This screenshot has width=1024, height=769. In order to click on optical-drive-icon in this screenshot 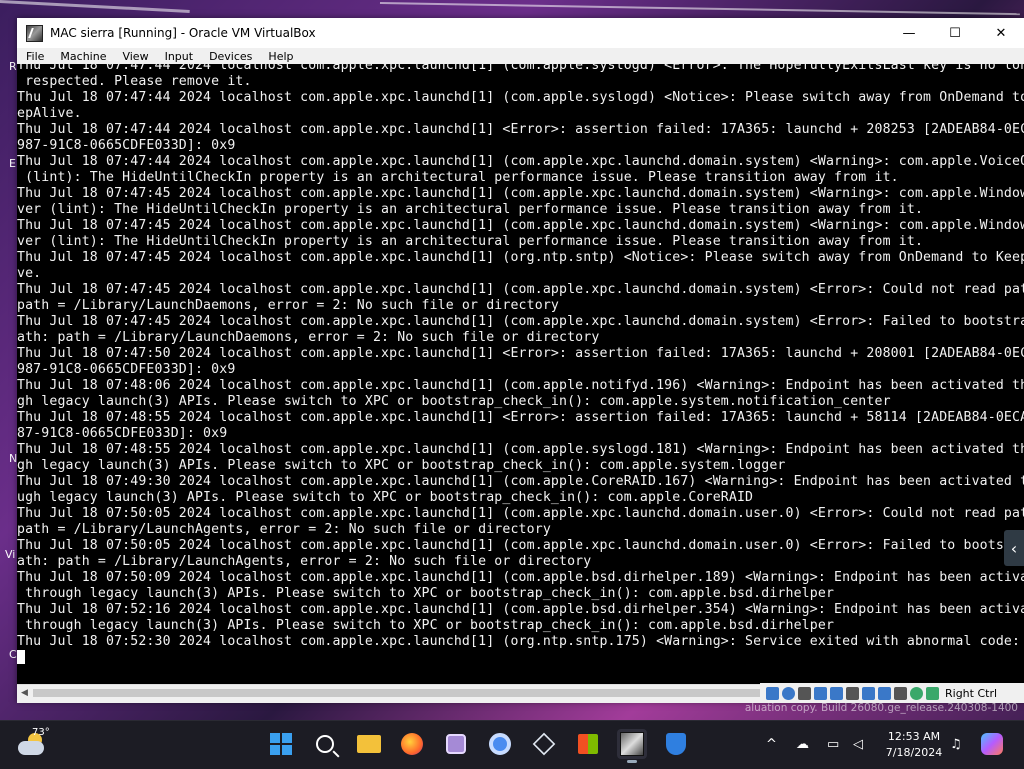, I will do `click(788, 693)`.